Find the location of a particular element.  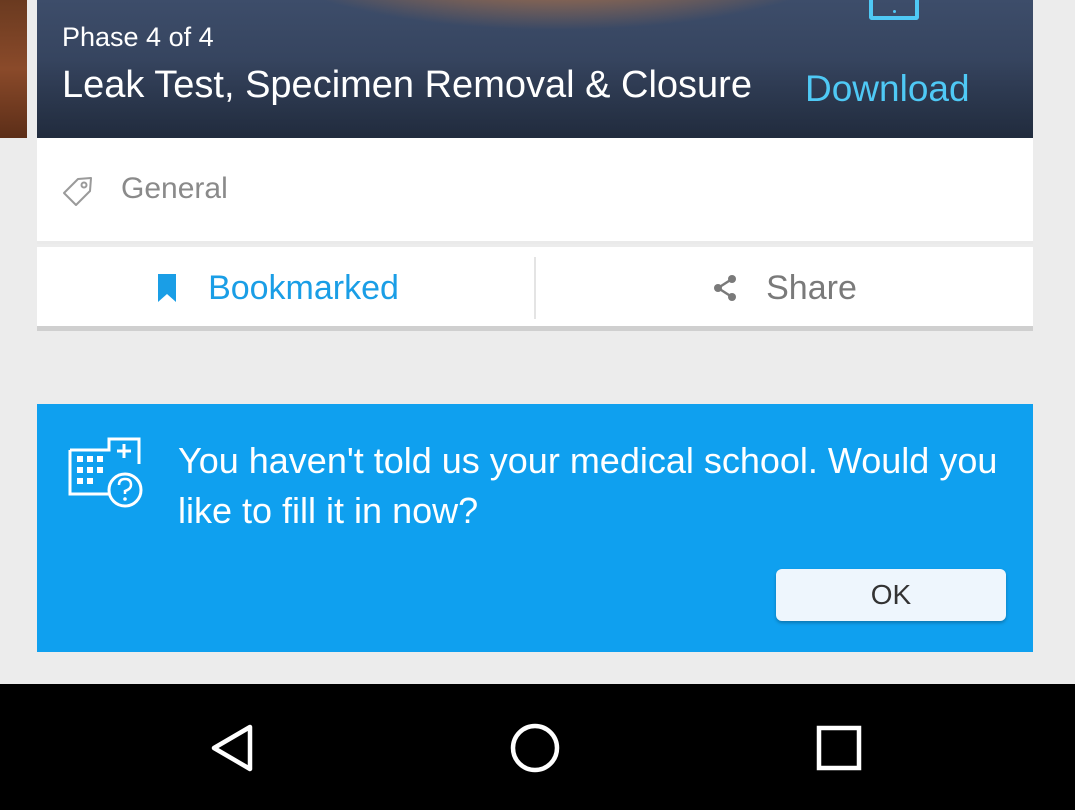

download-button: Download is located at coordinates (887, 89).